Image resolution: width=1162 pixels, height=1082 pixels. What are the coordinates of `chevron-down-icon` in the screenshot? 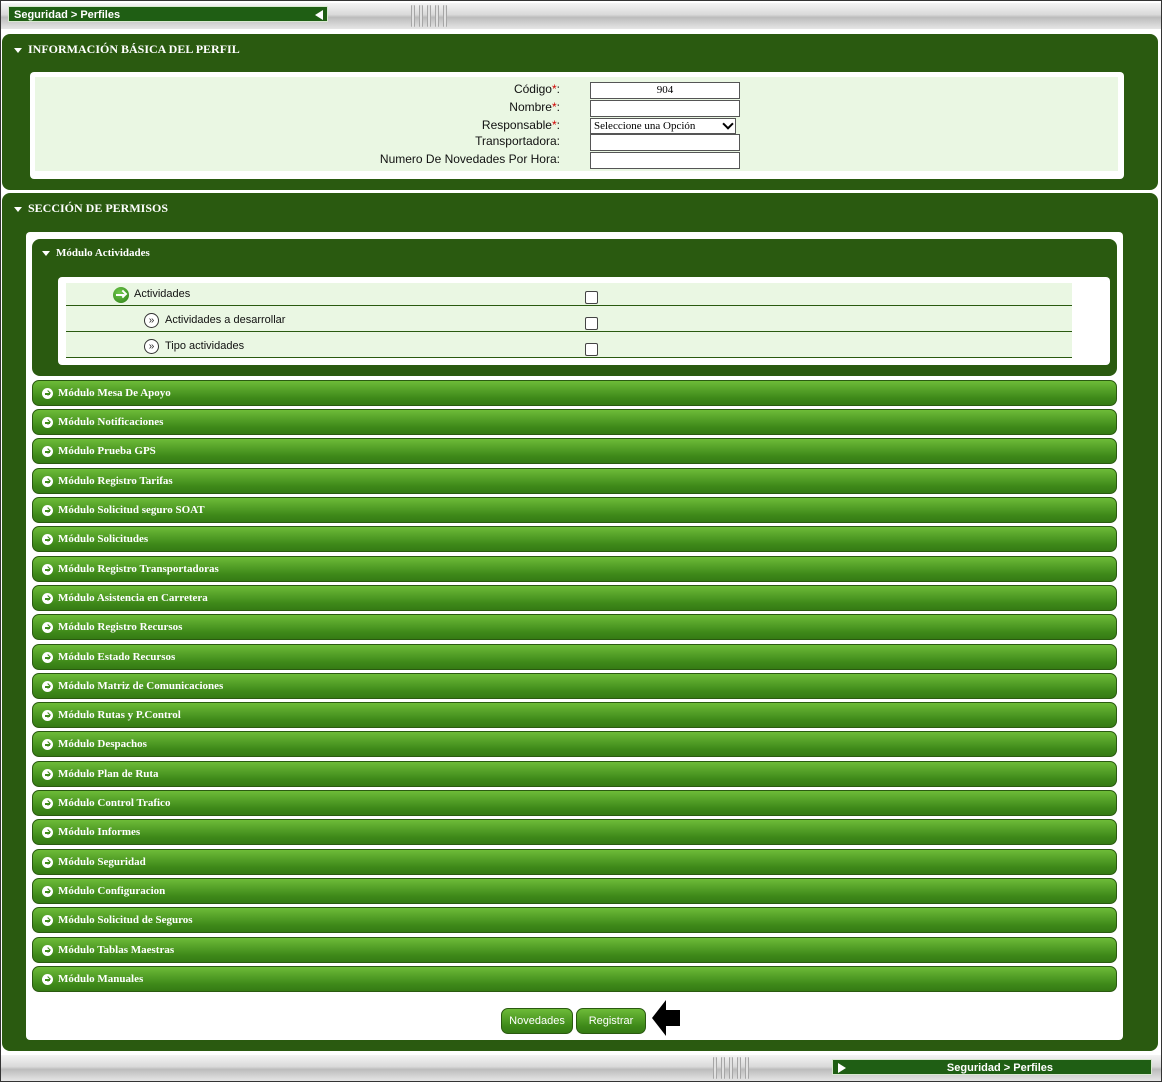 It's located at (728, 124).